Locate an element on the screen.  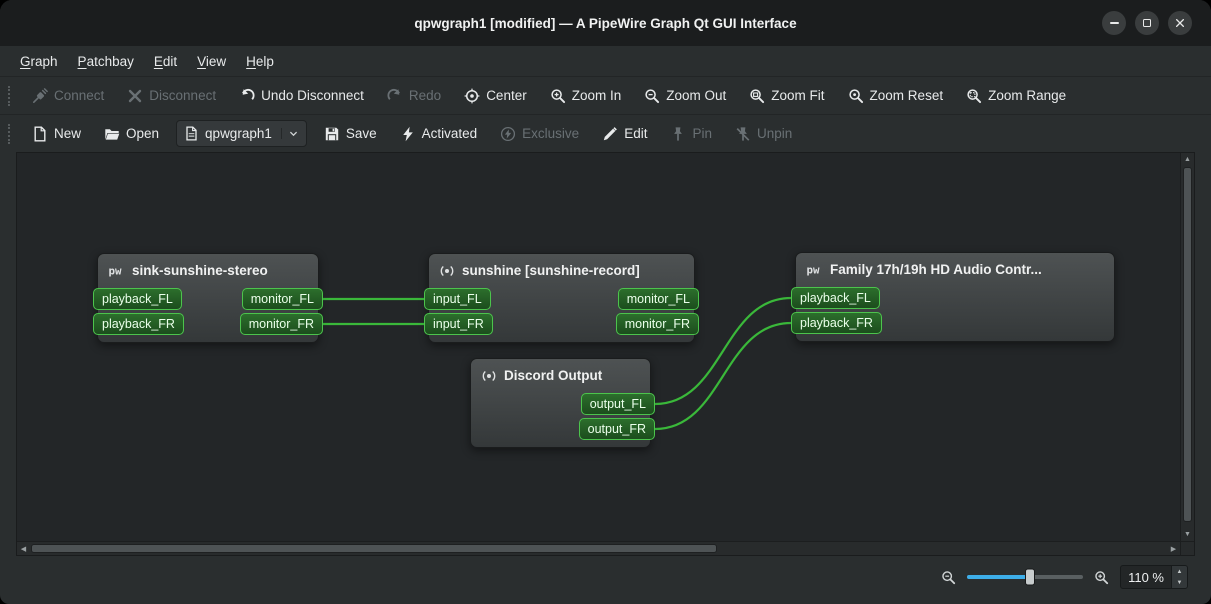
zoom-in-button: Zoom In is located at coordinates (586, 96).